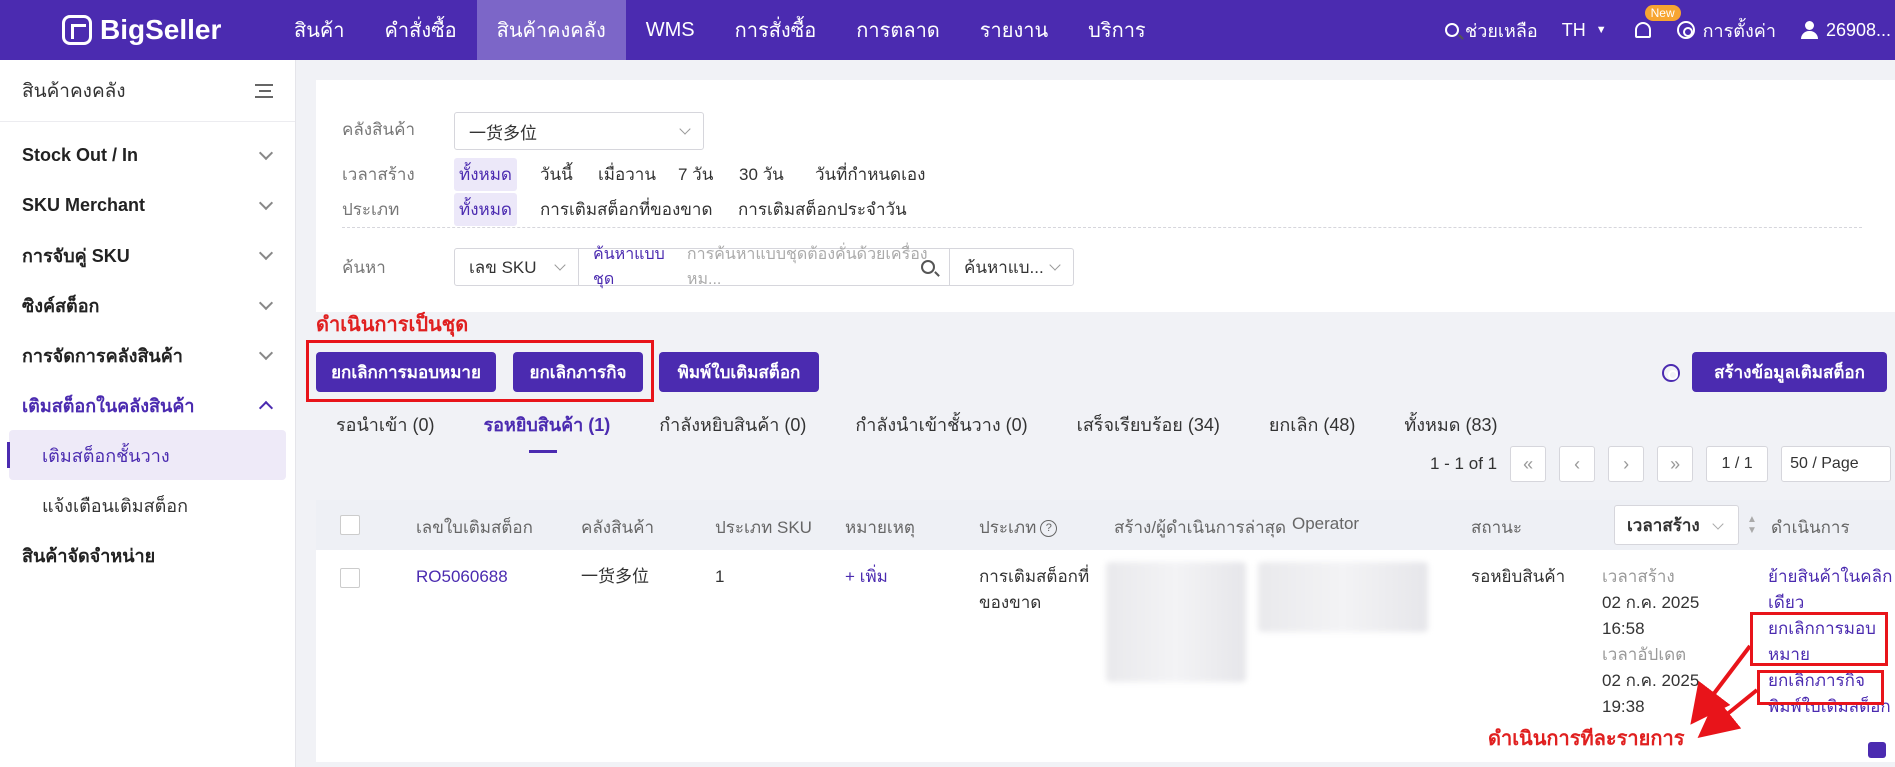 Image resolution: width=1895 pixels, height=767 pixels. Describe the element at coordinates (1877, 750) in the screenshot. I see `chat-icon` at that location.